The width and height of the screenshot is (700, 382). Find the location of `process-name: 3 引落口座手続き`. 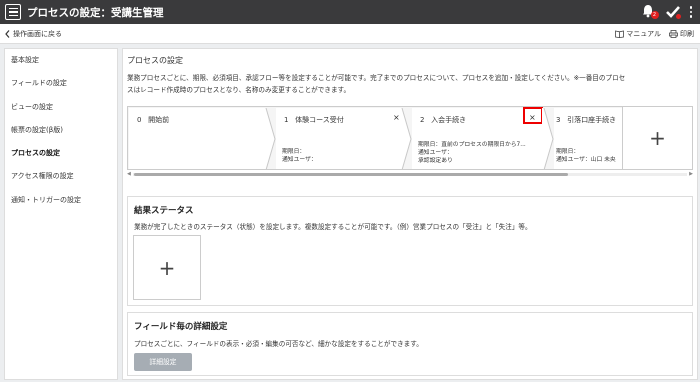

process-name: 3 引落口座手続き is located at coordinates (586, 120).